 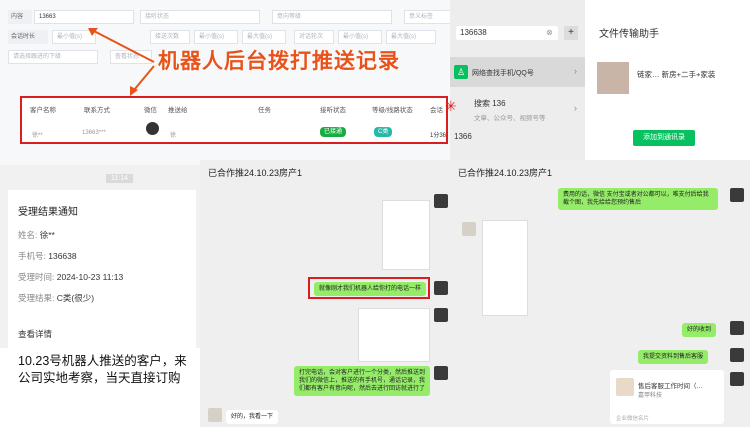 What do you see at coordinates (225, 18) in the screenshot?
I see `filter-row-1: 内容 13663 接听状态 意向等级 意义标签` at bounding box center [225, 18].